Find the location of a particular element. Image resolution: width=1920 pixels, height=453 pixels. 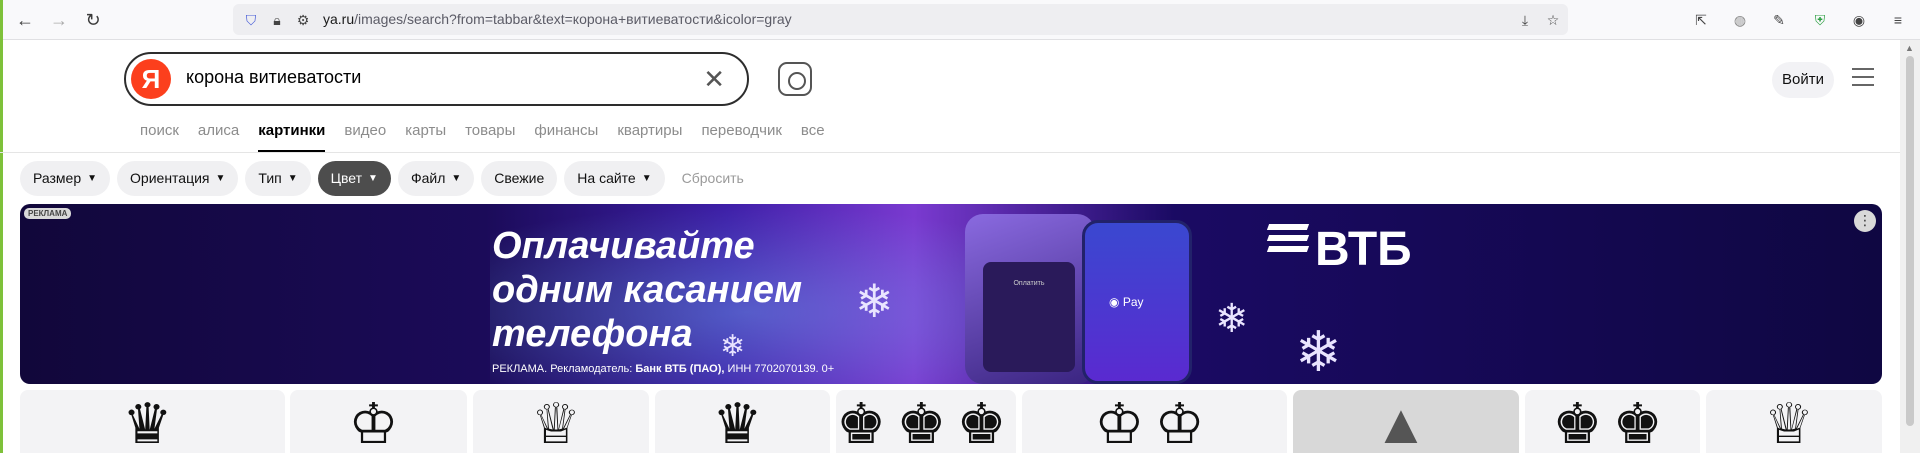

filter-chip-1: Ориентация ▼ is located at coordinates (178, 178).